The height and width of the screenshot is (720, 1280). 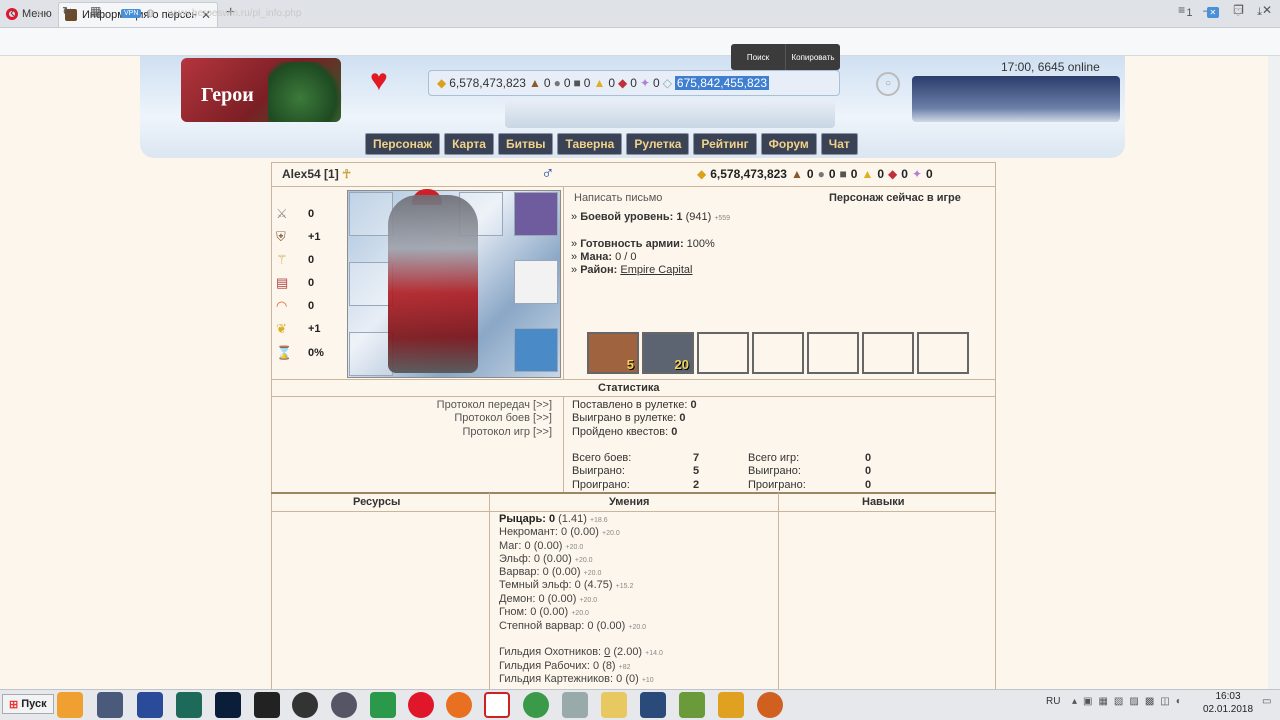 What do you see at coordinates (1267, 10) in the screenshot?
I see `close-window-icon: ✕` at bounding box center [1267, 10].